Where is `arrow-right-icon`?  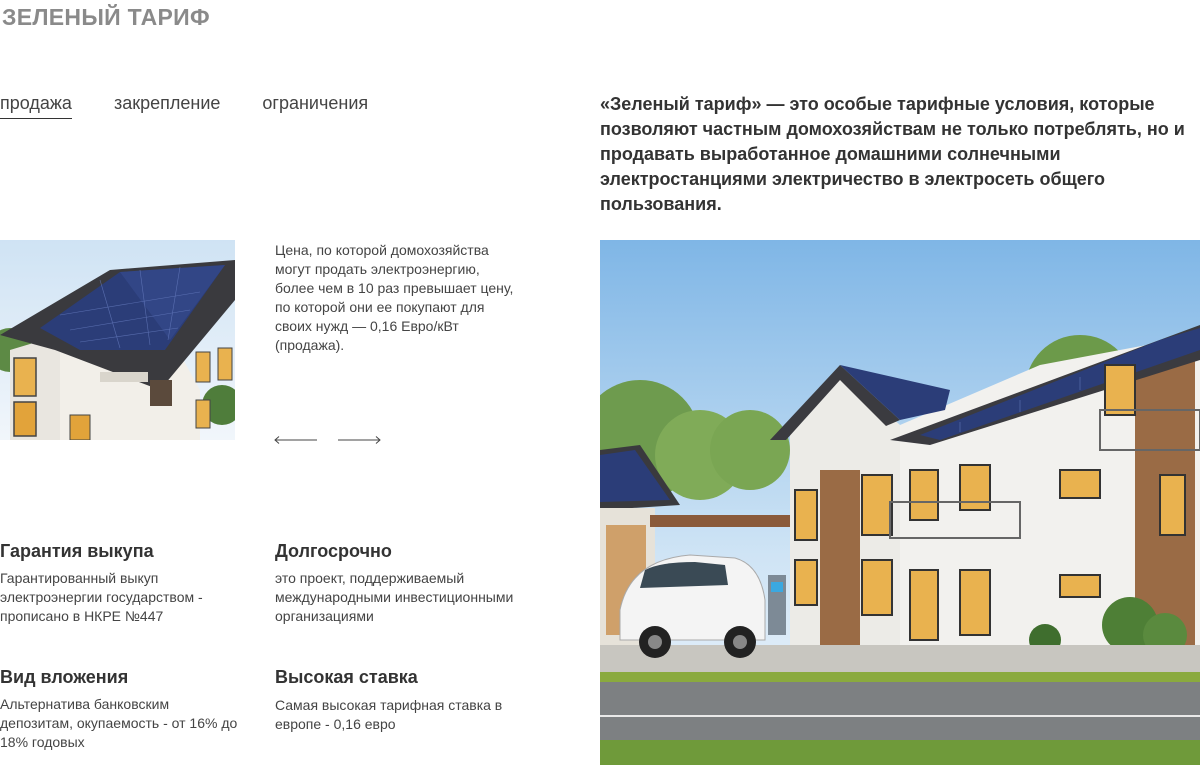
arrow-right-icon is located at coordinates (359, 440).